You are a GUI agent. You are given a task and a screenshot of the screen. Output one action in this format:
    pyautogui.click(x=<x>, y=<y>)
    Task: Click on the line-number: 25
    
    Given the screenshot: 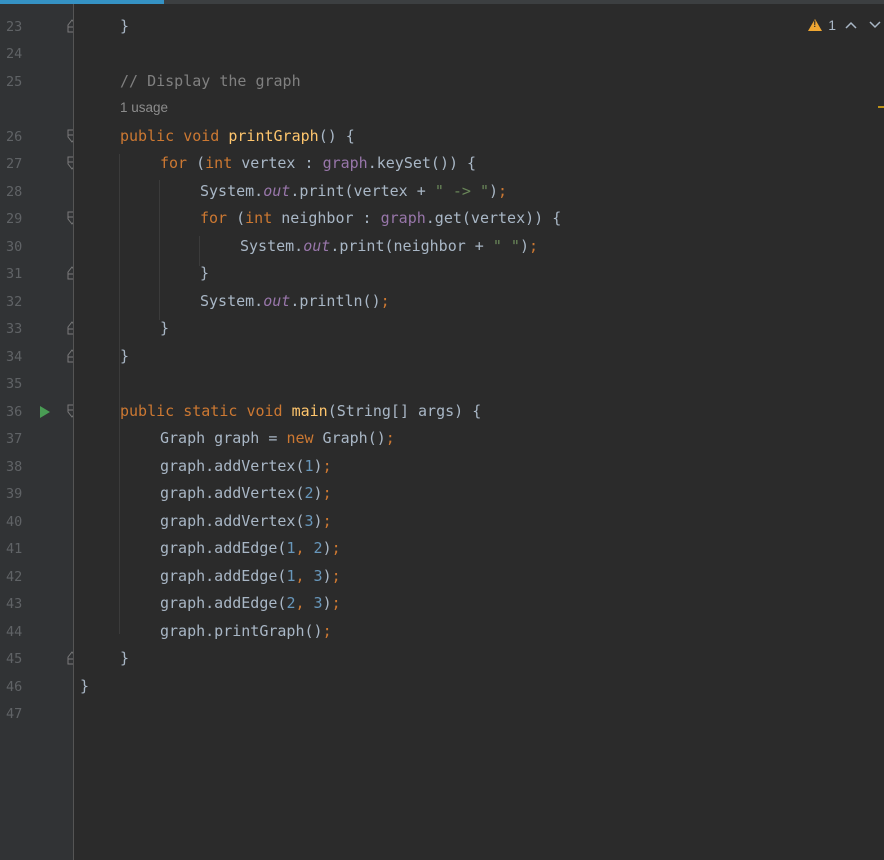 What is the action you would take?
    pyautogui.click(x=14, y=82)
    